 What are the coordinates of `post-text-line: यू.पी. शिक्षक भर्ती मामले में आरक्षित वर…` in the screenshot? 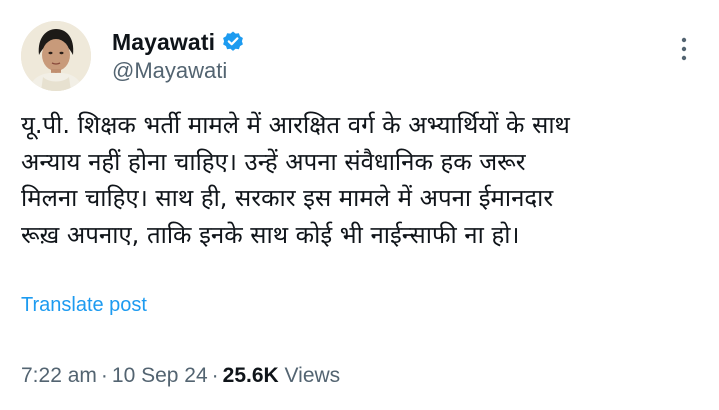 It's located at (295, 125).